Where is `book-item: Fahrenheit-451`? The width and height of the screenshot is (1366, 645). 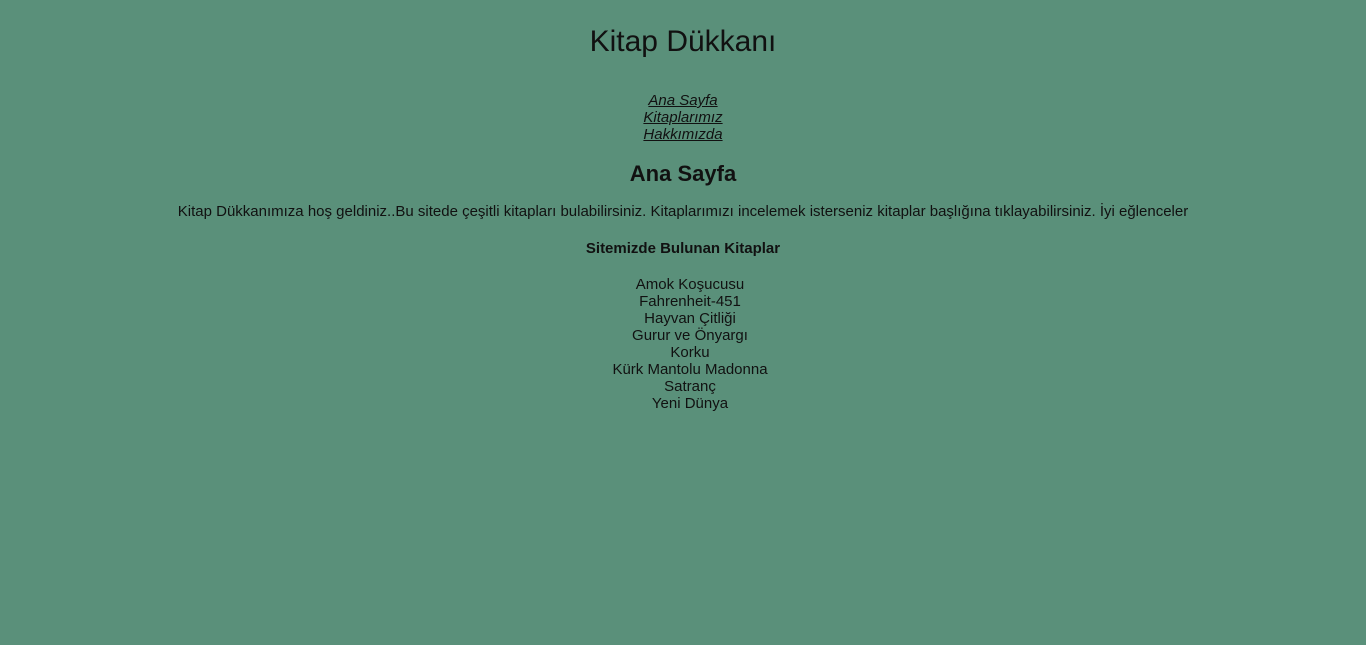
book-item: Fahrenheit-451 is located at coordinates (690, 301).